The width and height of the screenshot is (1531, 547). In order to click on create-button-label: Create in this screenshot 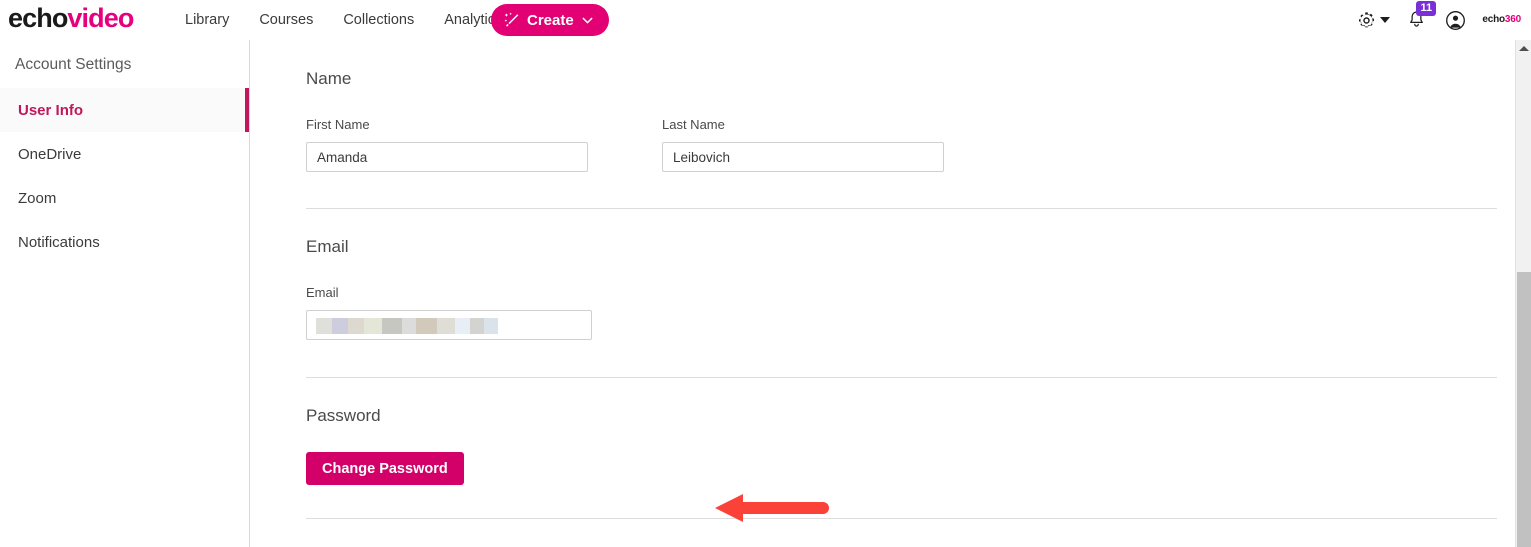, I will do `click(550, 20)`.